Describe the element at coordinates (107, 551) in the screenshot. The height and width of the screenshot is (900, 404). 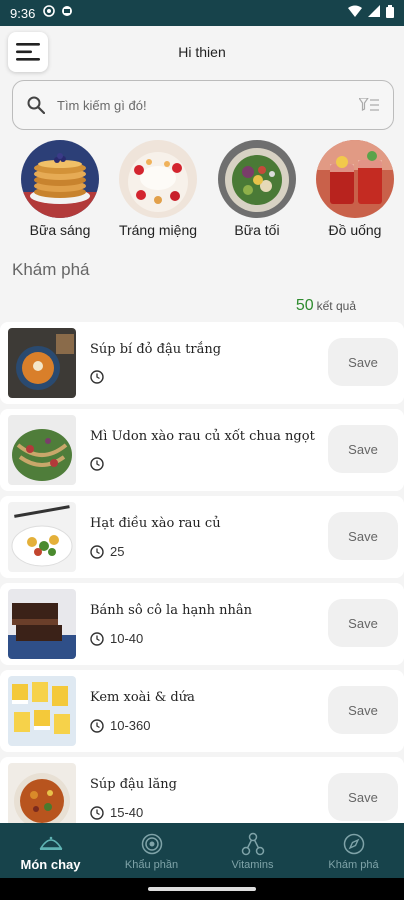
I see `recipe-time: 25` at that location.